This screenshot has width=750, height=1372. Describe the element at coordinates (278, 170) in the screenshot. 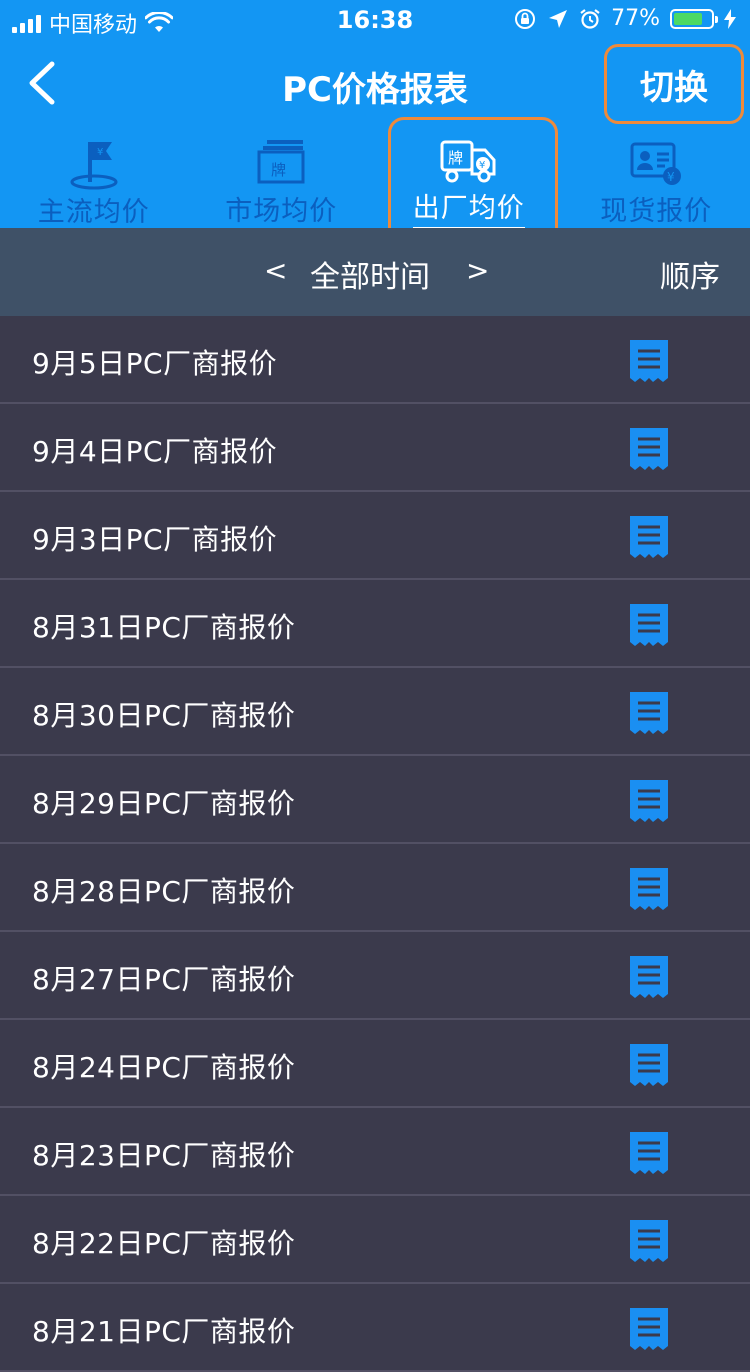

I see `svg-text: 牌` at that location.